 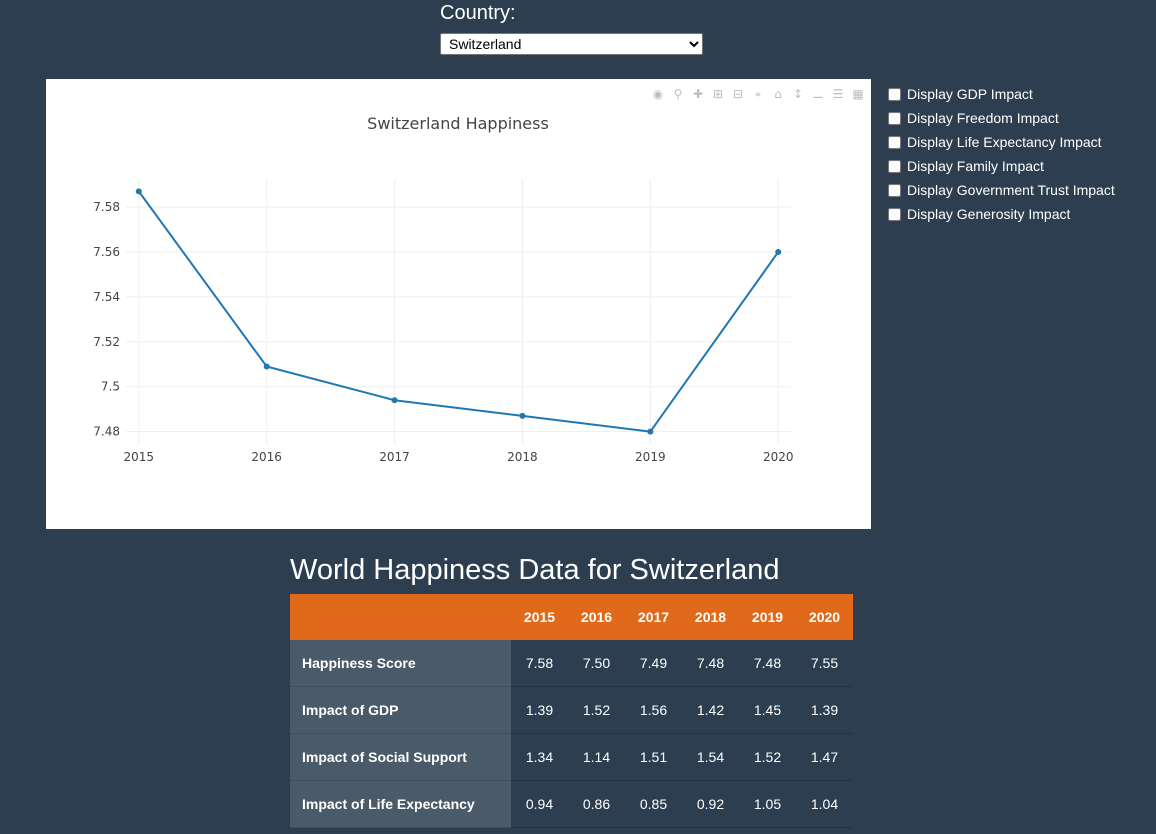 I want to click on family-impact-checkbox, so click(x=894, y=166).